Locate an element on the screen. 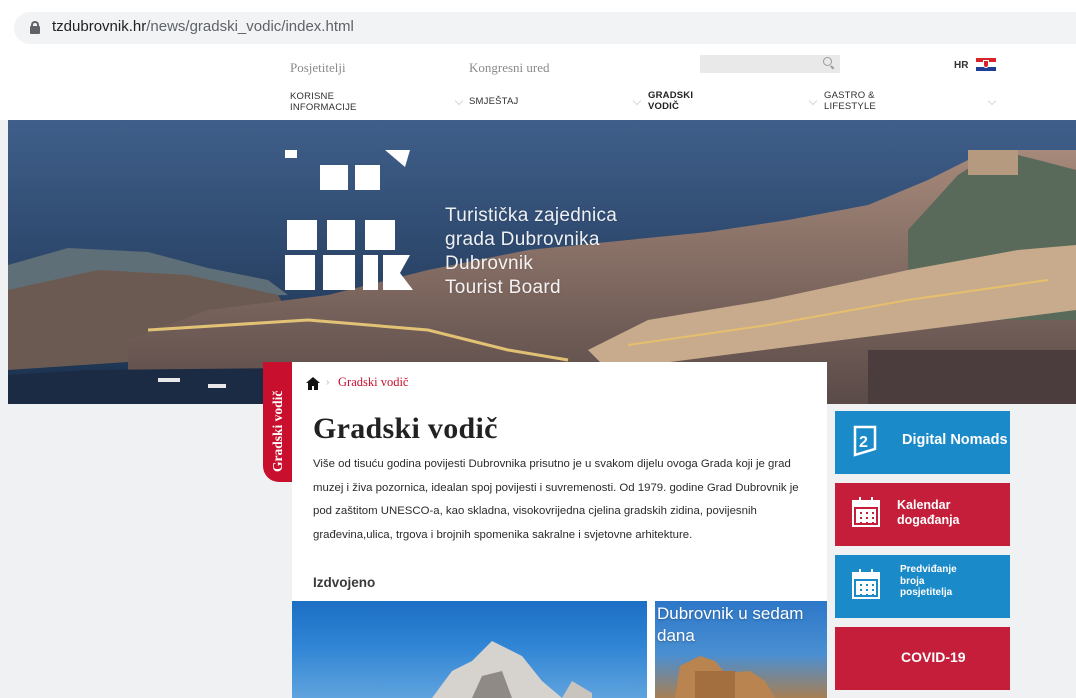  section-tab: Gradski vodič is located at coordinates (278, 422).